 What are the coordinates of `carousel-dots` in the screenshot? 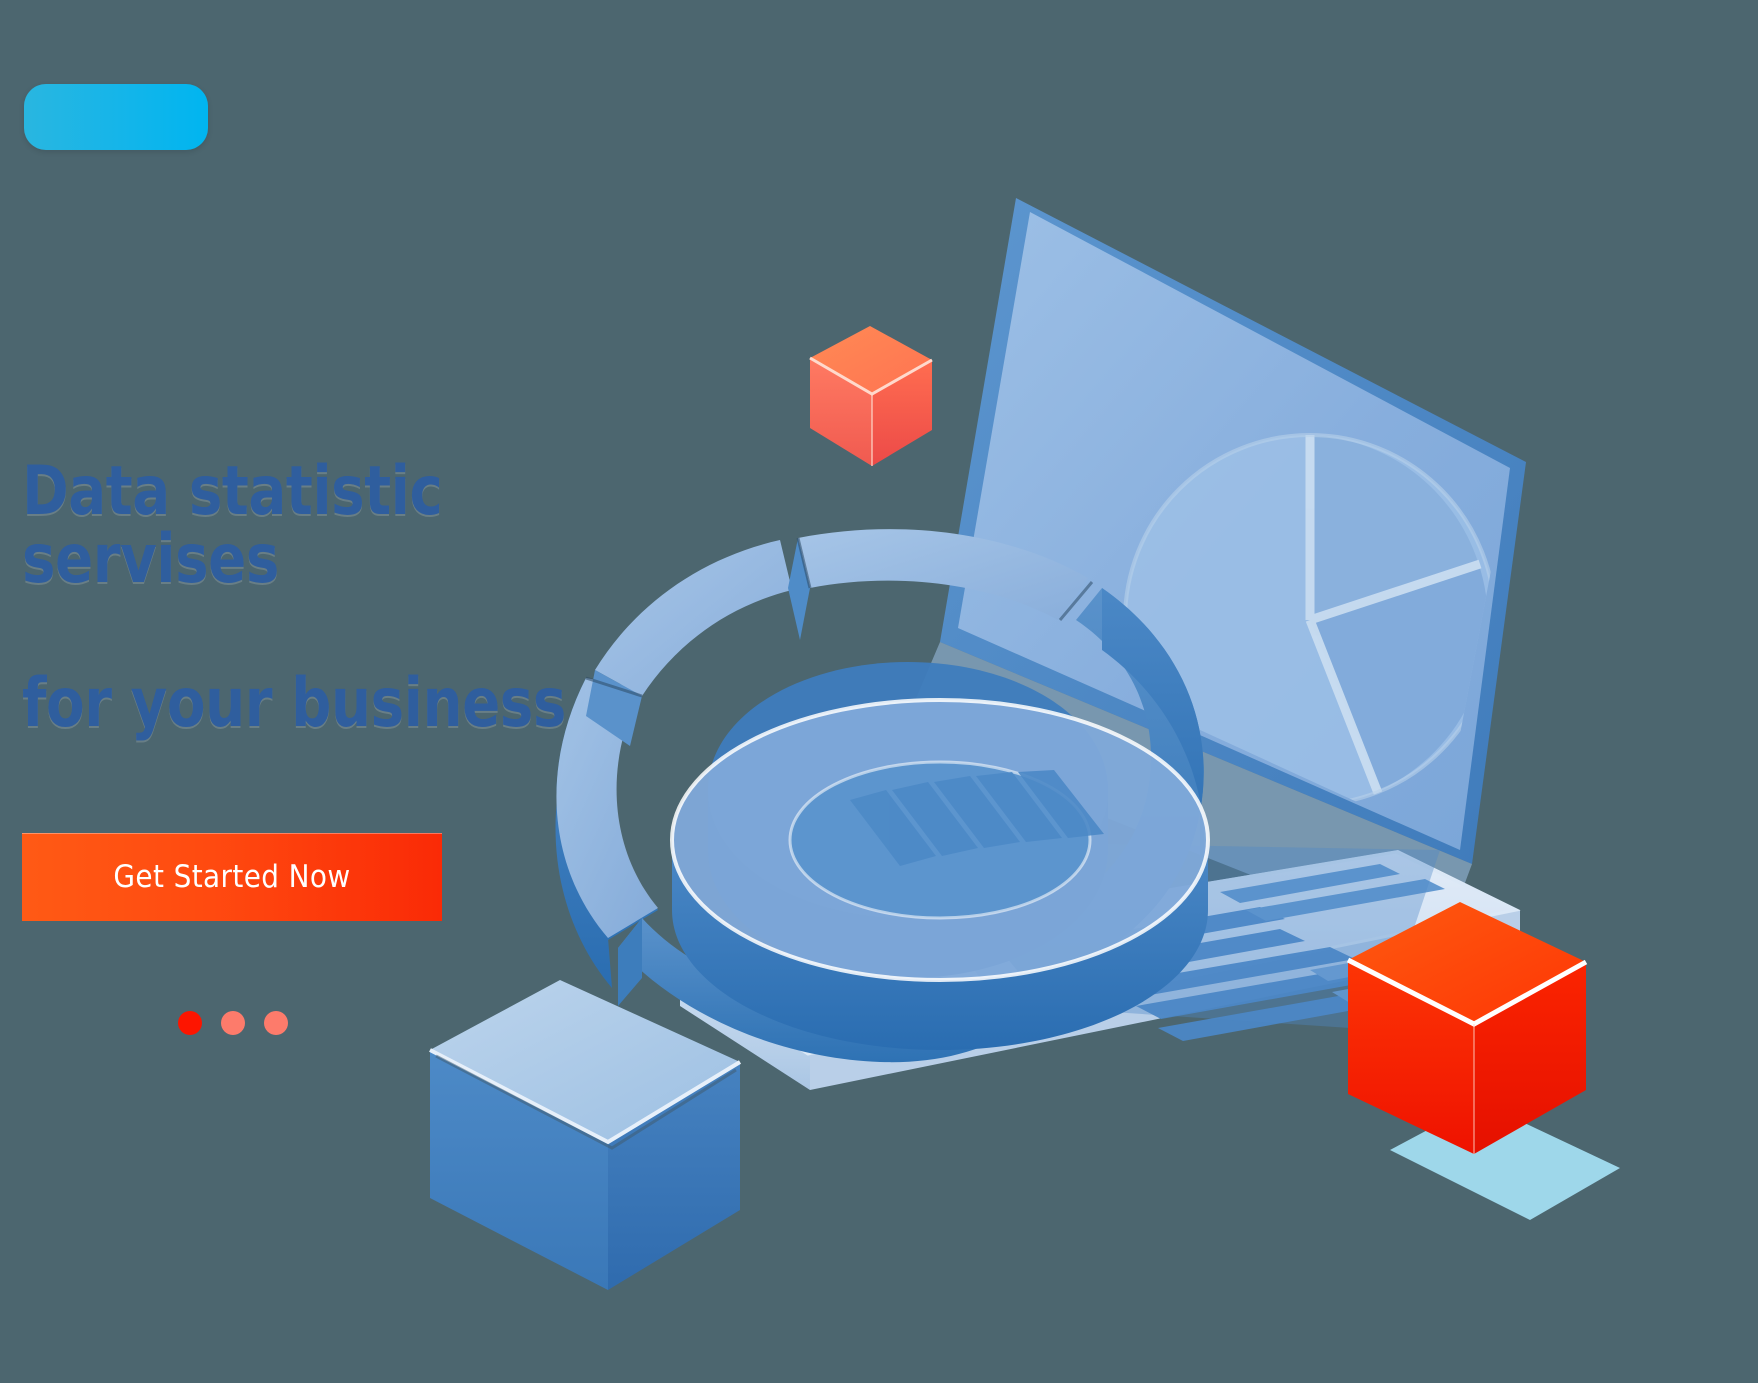 It's located at (233, 1023).